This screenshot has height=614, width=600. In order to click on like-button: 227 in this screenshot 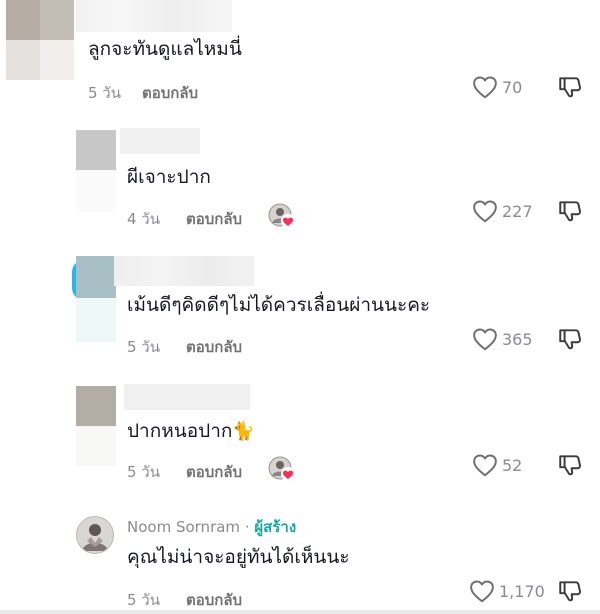, I will do `click(502, 211)`.